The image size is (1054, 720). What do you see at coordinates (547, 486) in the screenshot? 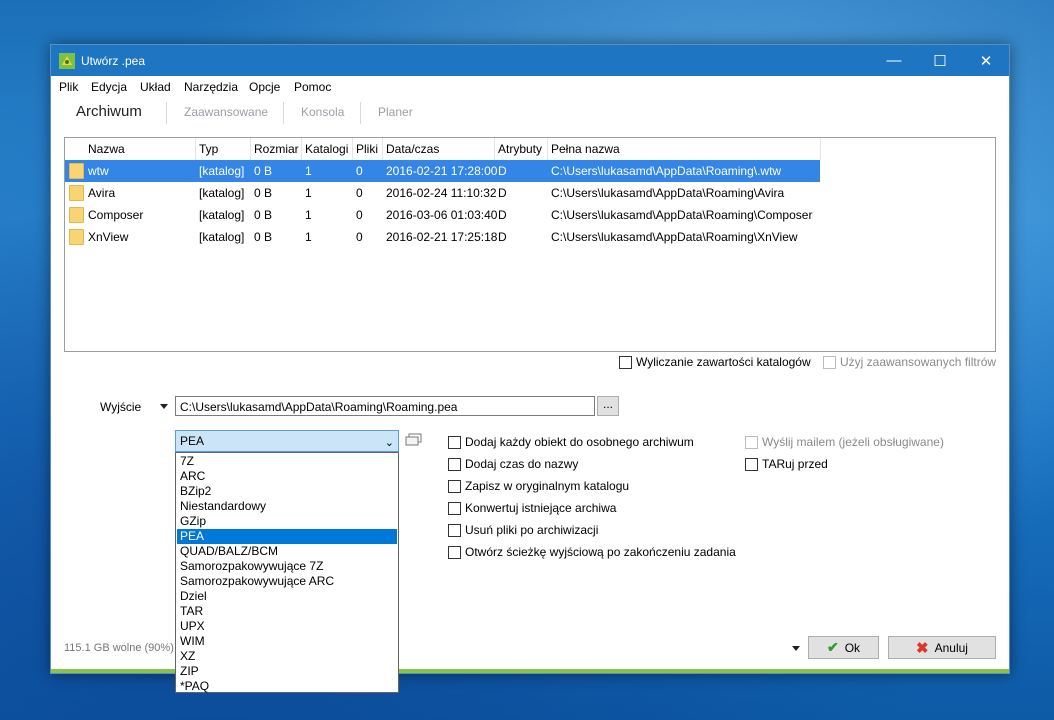
I see `option-label: Zapisz w oryginalnym katalogu` at bounding box center [547, 486].